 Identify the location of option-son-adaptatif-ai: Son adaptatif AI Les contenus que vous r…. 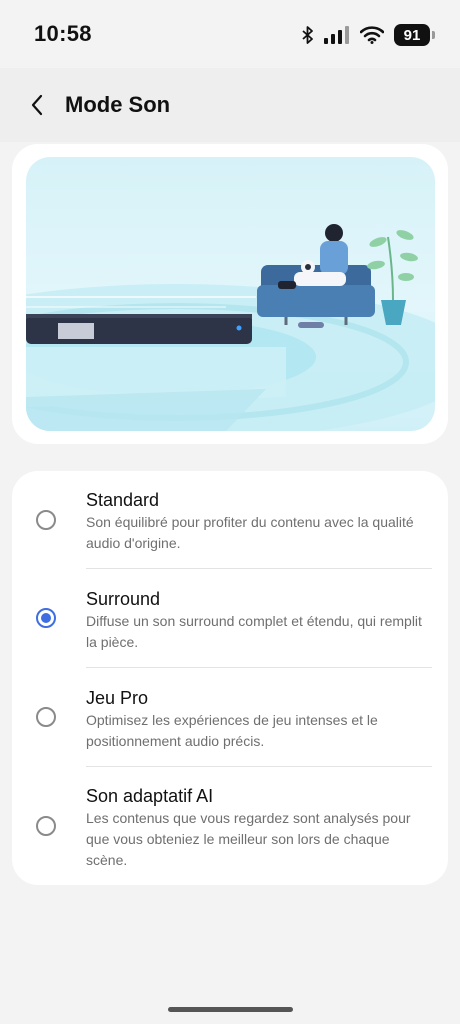
(230, 826).